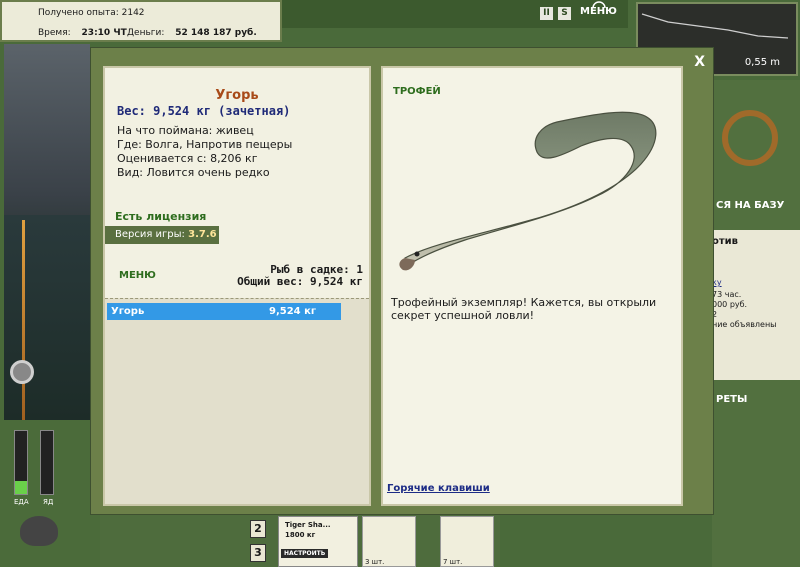 The height and width of the screenshot is (567, 800). Describe the element at coordinates (258, 529) in the screenshot. I see `slot-2-button: 2` at that location.